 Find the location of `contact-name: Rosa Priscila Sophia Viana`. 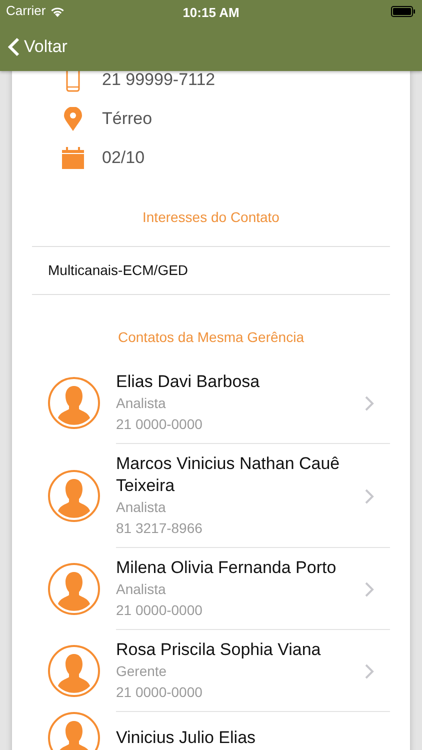

contact-name: Rosa Priscila Sophia Viana is located at coordinates (218, 649).